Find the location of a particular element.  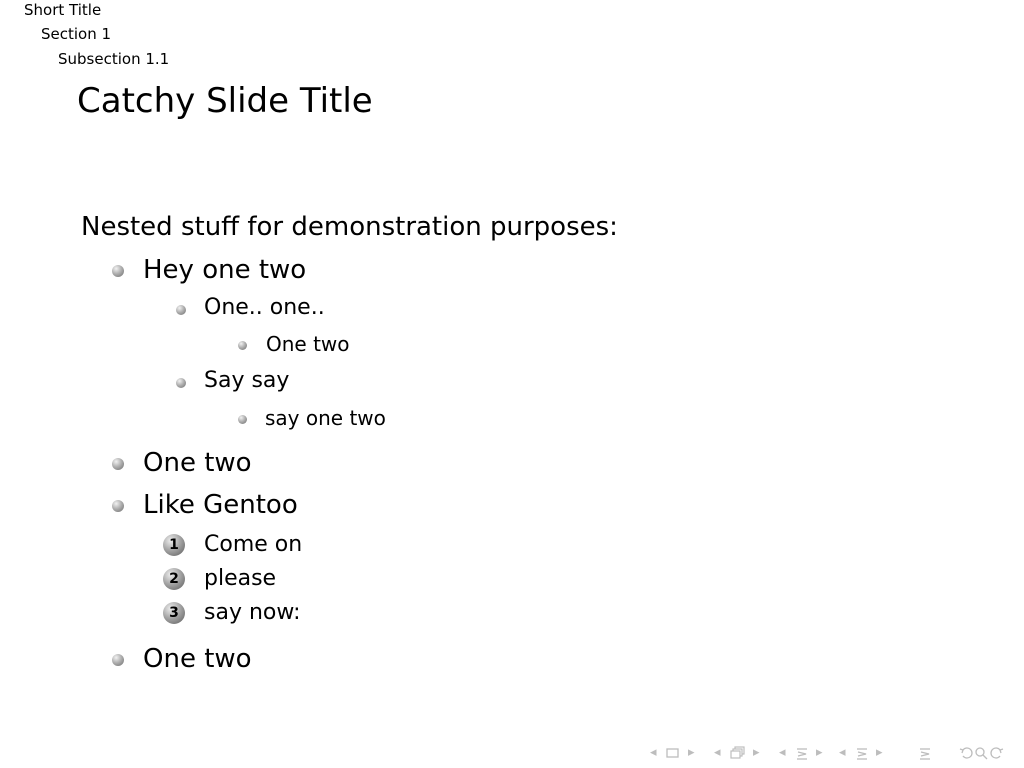

search-icon is located at coordinates (981, 753).